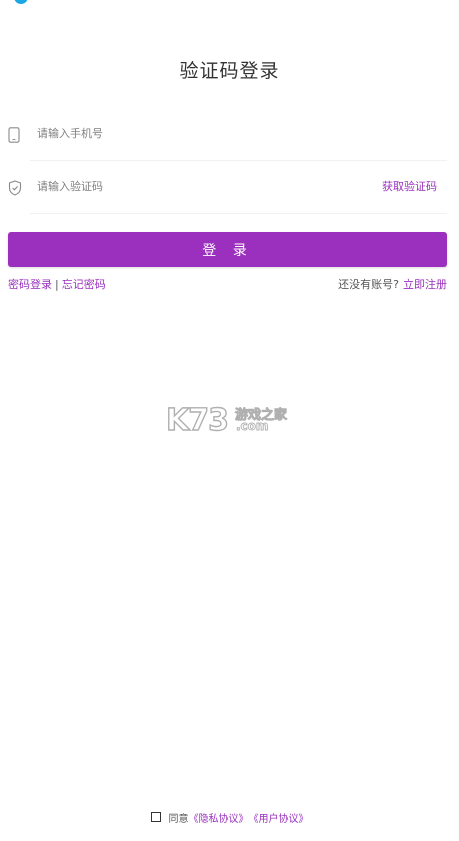  I want to click on agreement-checkbox, so click(155, 817).